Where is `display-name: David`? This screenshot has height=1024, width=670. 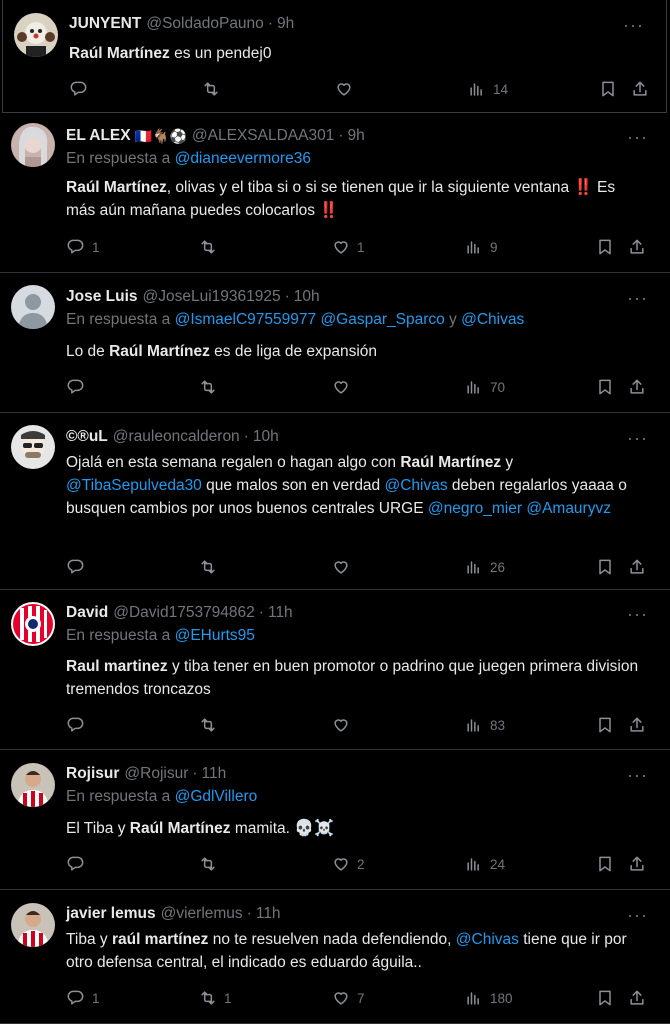
display-name: David is located at coordinates (87, 613).